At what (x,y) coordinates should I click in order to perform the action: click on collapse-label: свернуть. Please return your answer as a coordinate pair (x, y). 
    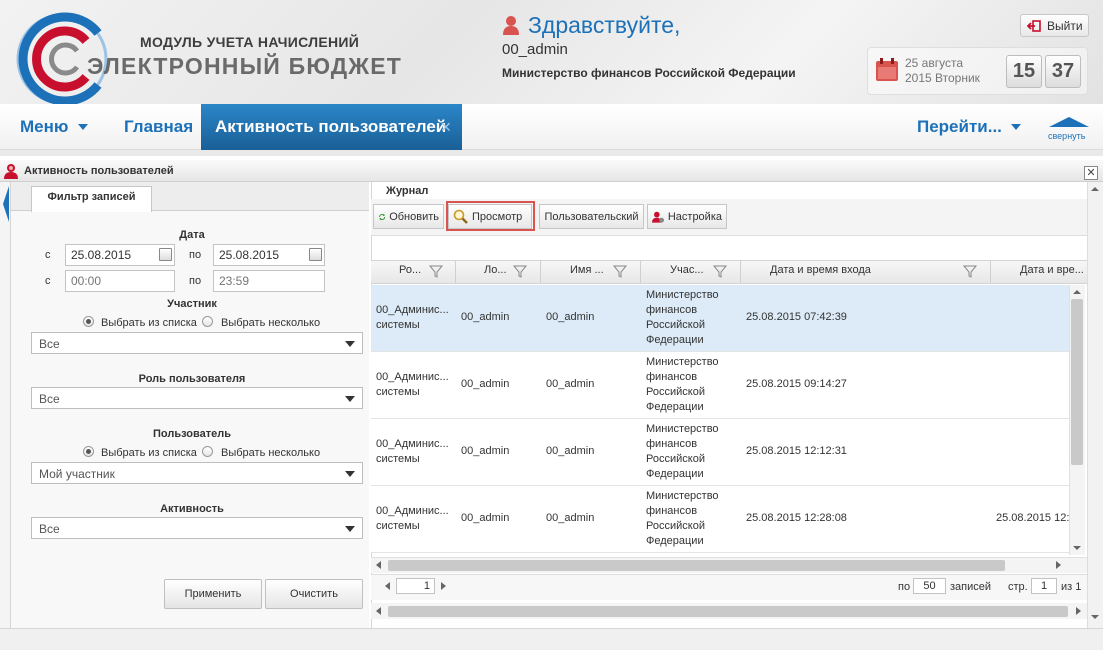
    Looking at the image, I should click on (1066, 136).